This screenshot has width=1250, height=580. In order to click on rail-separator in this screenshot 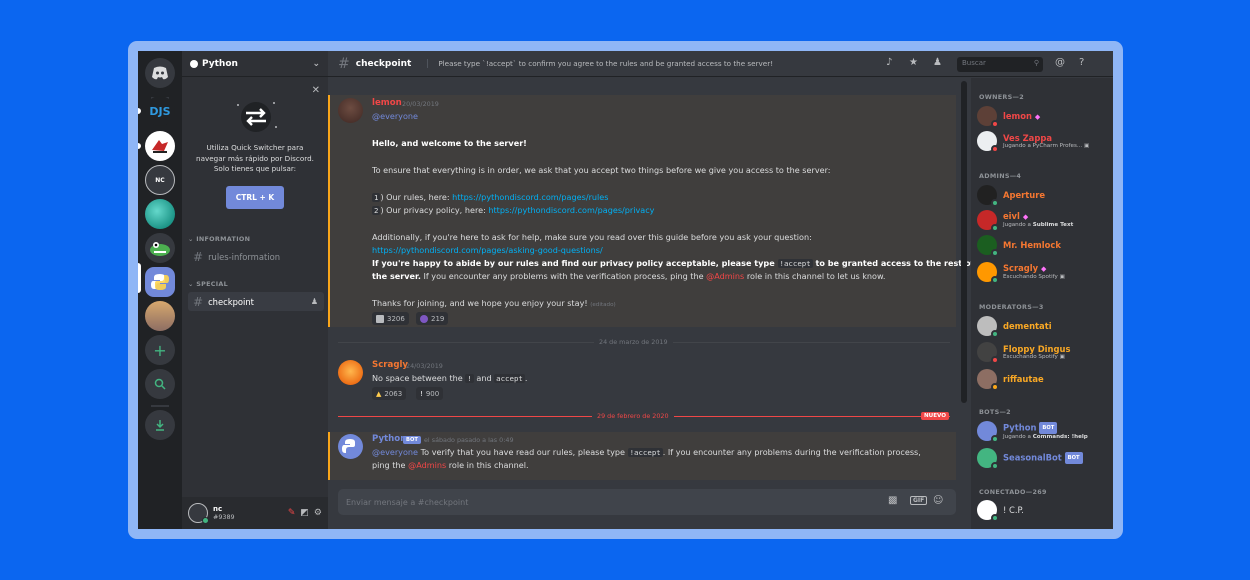, I will do `click(160, 406)`.